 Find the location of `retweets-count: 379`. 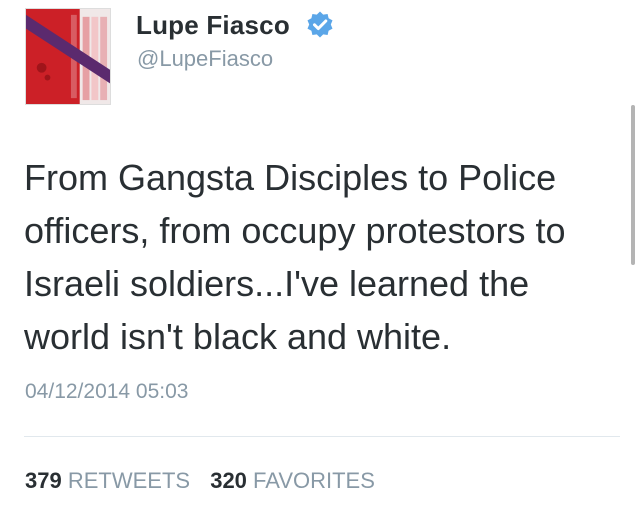

retweets-count: 379 is located at coordinates (43, 480).